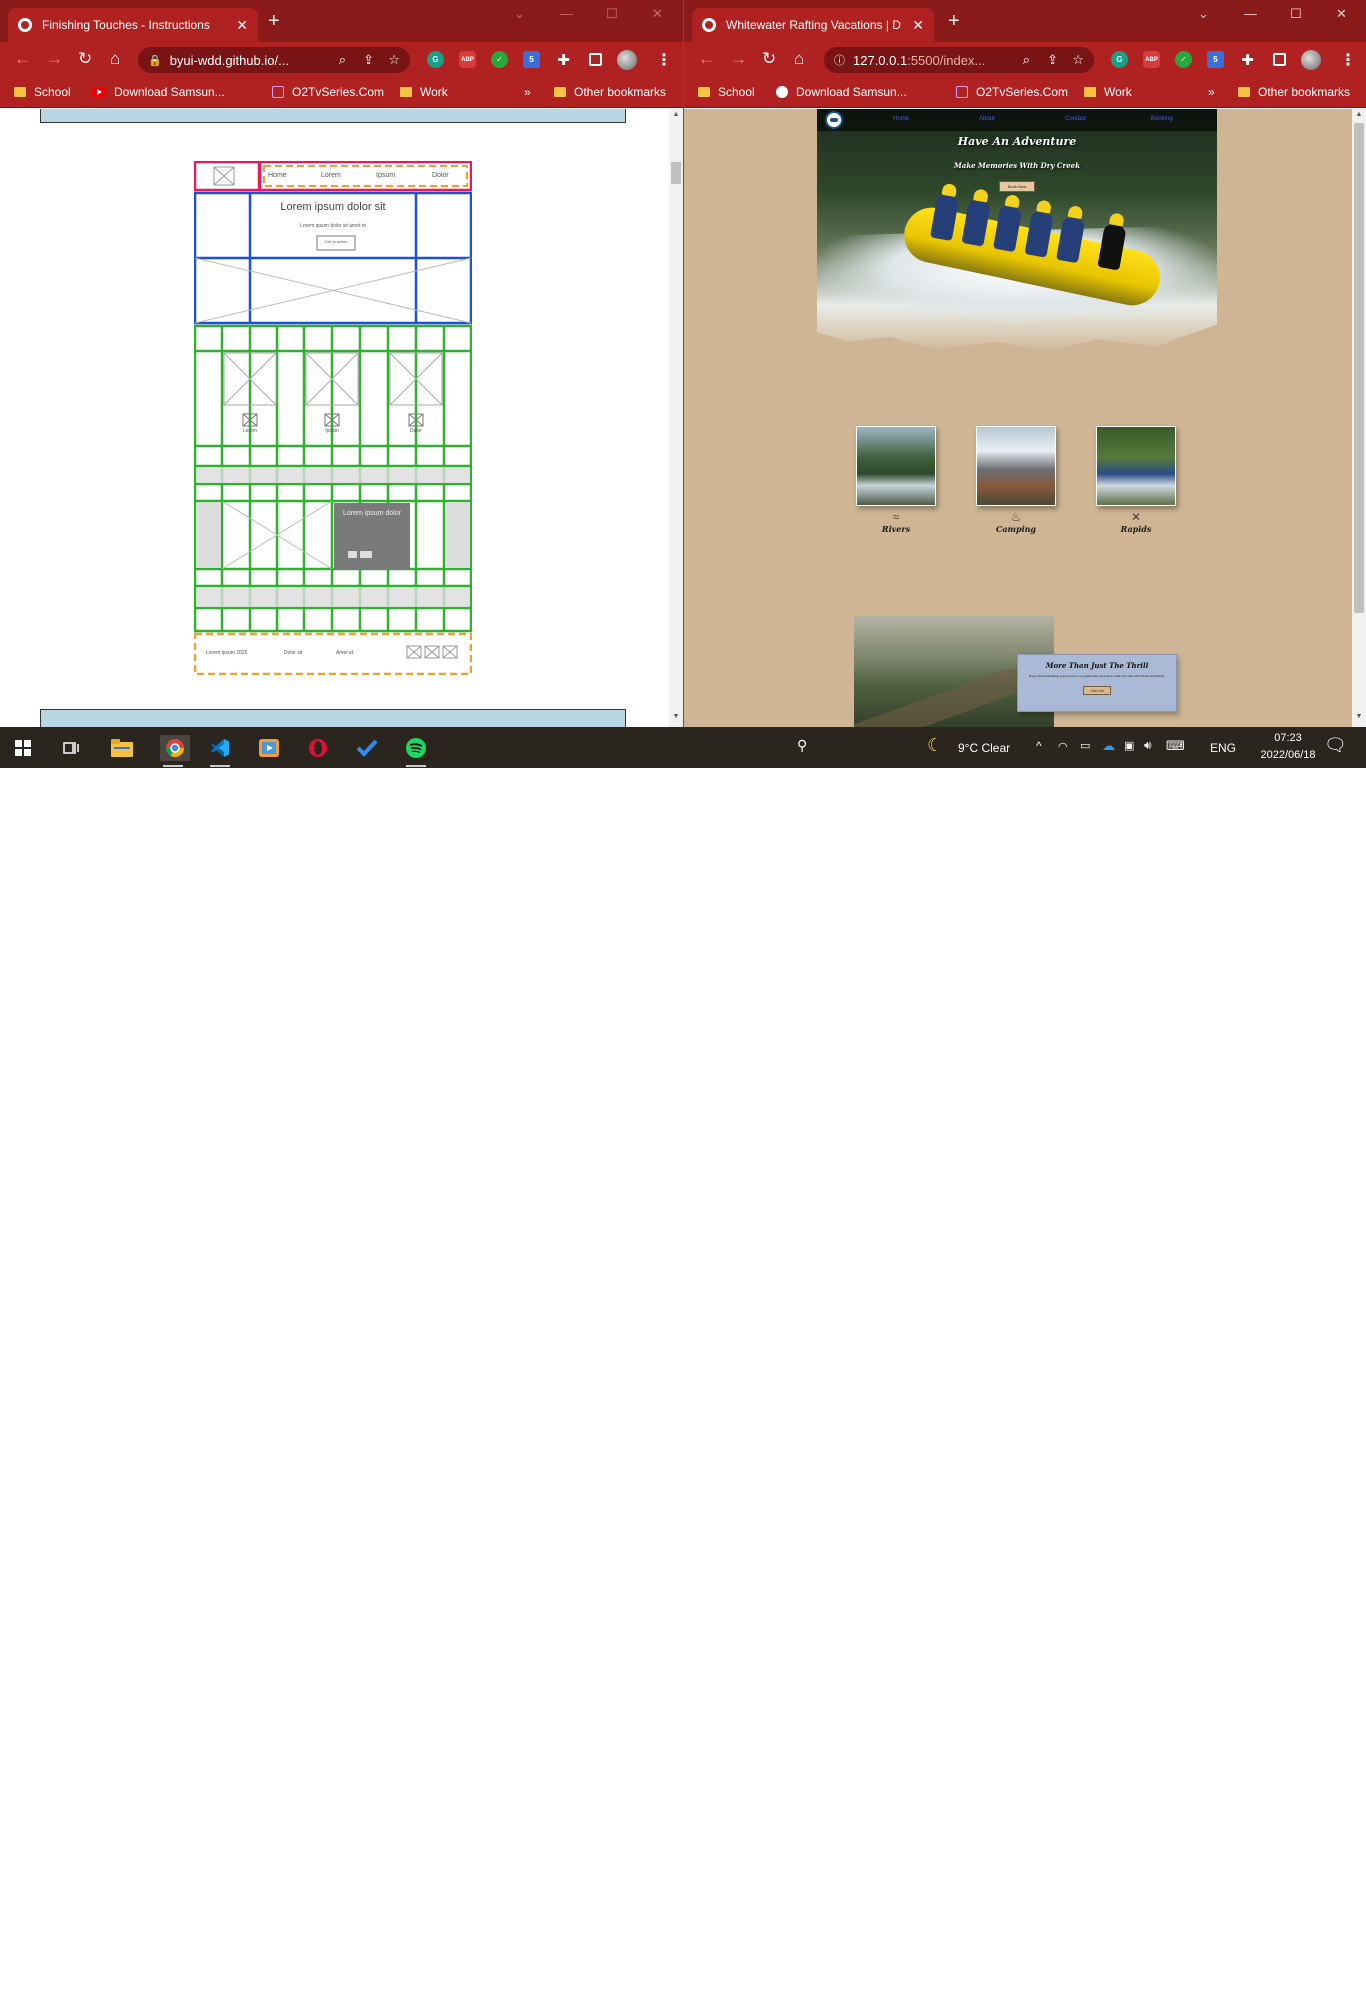  What do you see at coordinates (1288, 738) in the screenshot?
I see `clock-time: 07:23` at bounding box center [1288, 738].